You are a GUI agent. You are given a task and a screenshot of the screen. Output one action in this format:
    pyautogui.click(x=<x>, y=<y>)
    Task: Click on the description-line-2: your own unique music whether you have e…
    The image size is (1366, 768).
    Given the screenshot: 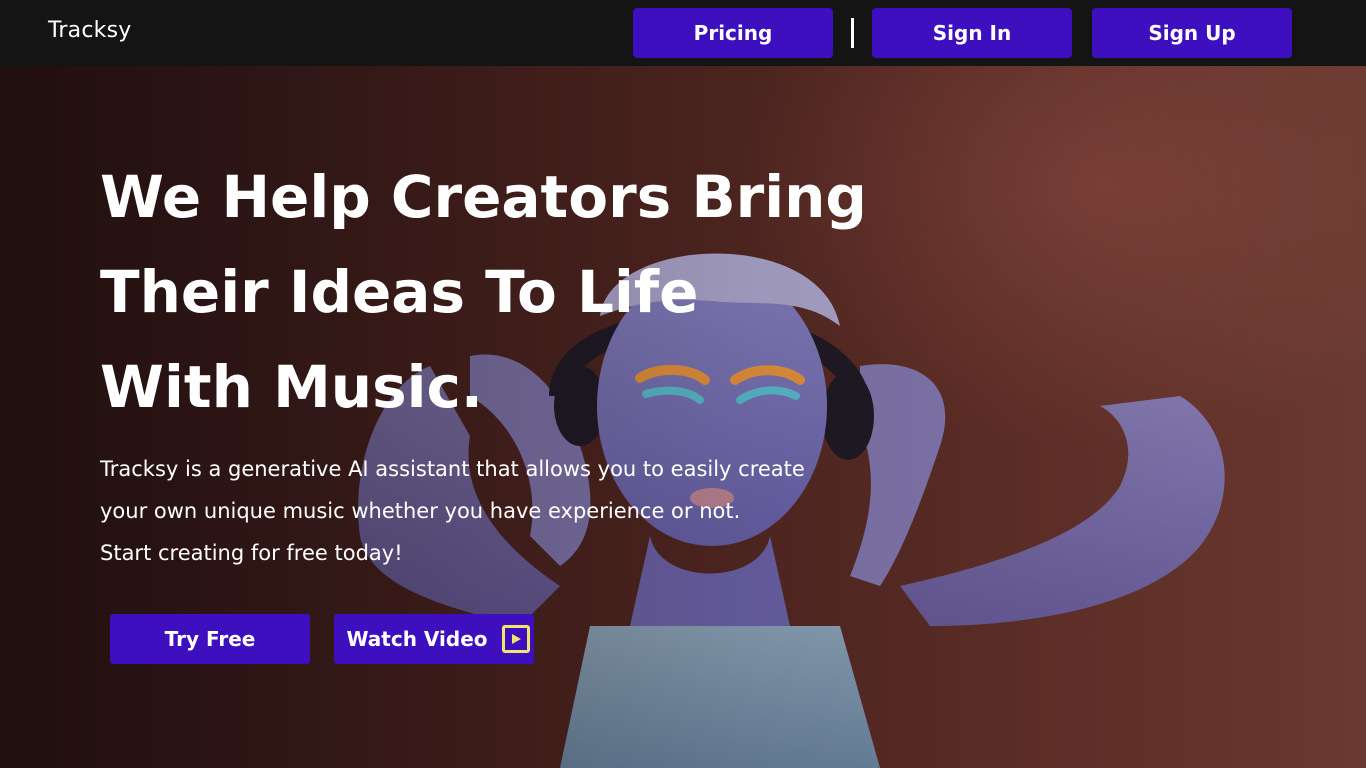 What is the action you would take?
    pyautogui.click(x=420, y=511)
    